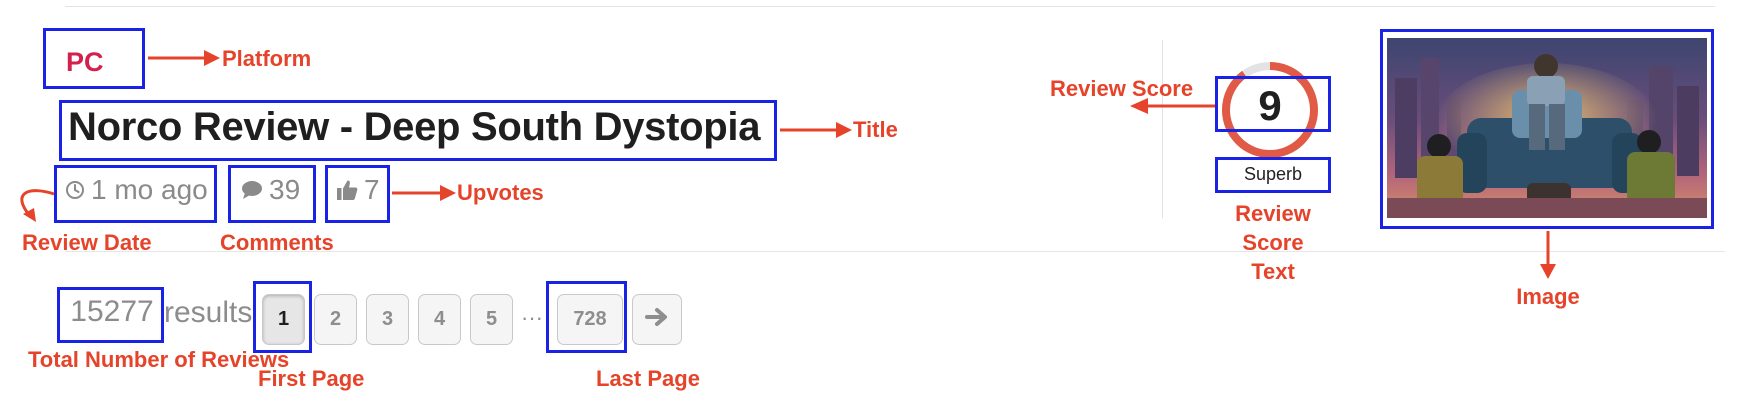 Image resolution: width=1750 pixels, height=416 pixels. I want to click on date-annotation-box, so click(135, 194).